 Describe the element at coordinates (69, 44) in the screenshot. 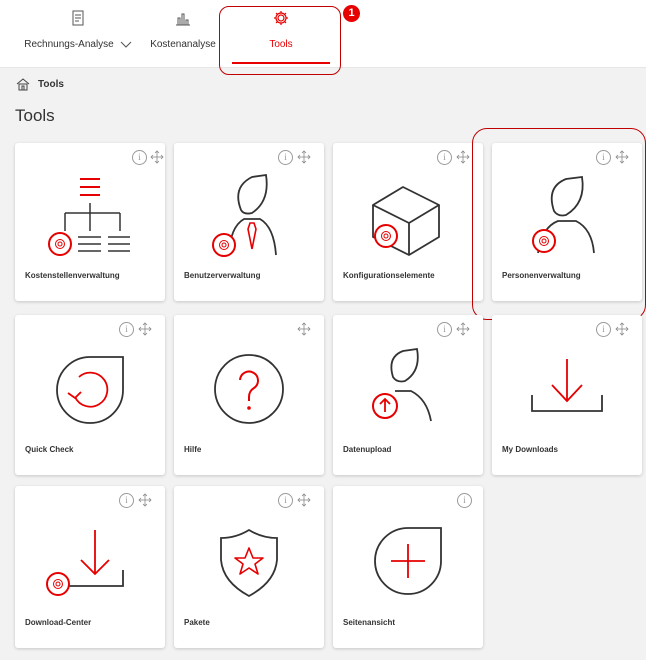

I see `tab-rechnungs-analyse-label: Rechnungs-Analyse` at that location.